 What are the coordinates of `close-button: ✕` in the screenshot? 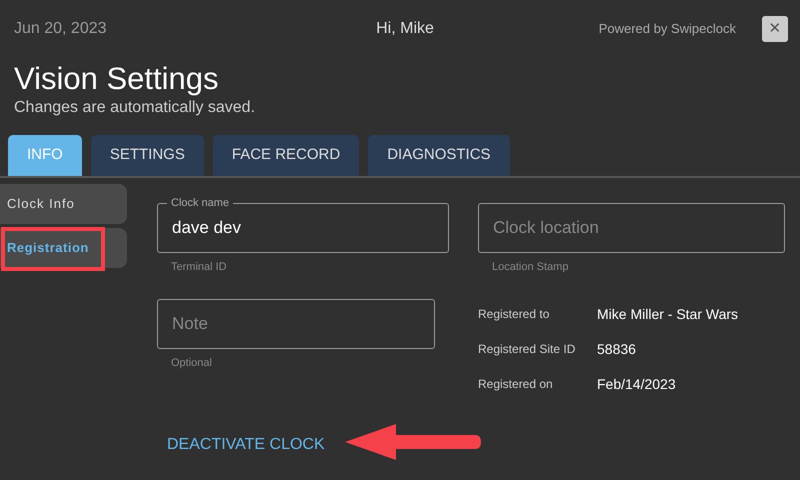 It's located at (775, 29).